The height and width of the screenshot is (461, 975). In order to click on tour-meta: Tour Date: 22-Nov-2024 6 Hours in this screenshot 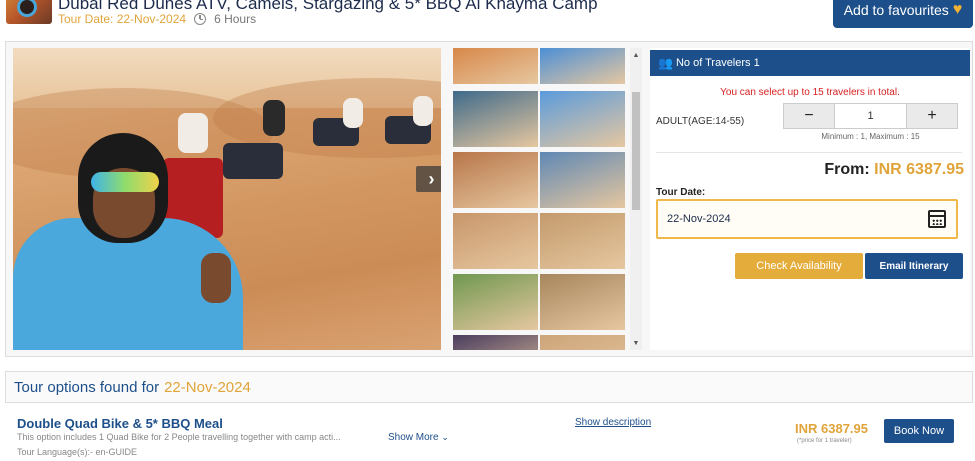, I will do `click(157, 19)`.